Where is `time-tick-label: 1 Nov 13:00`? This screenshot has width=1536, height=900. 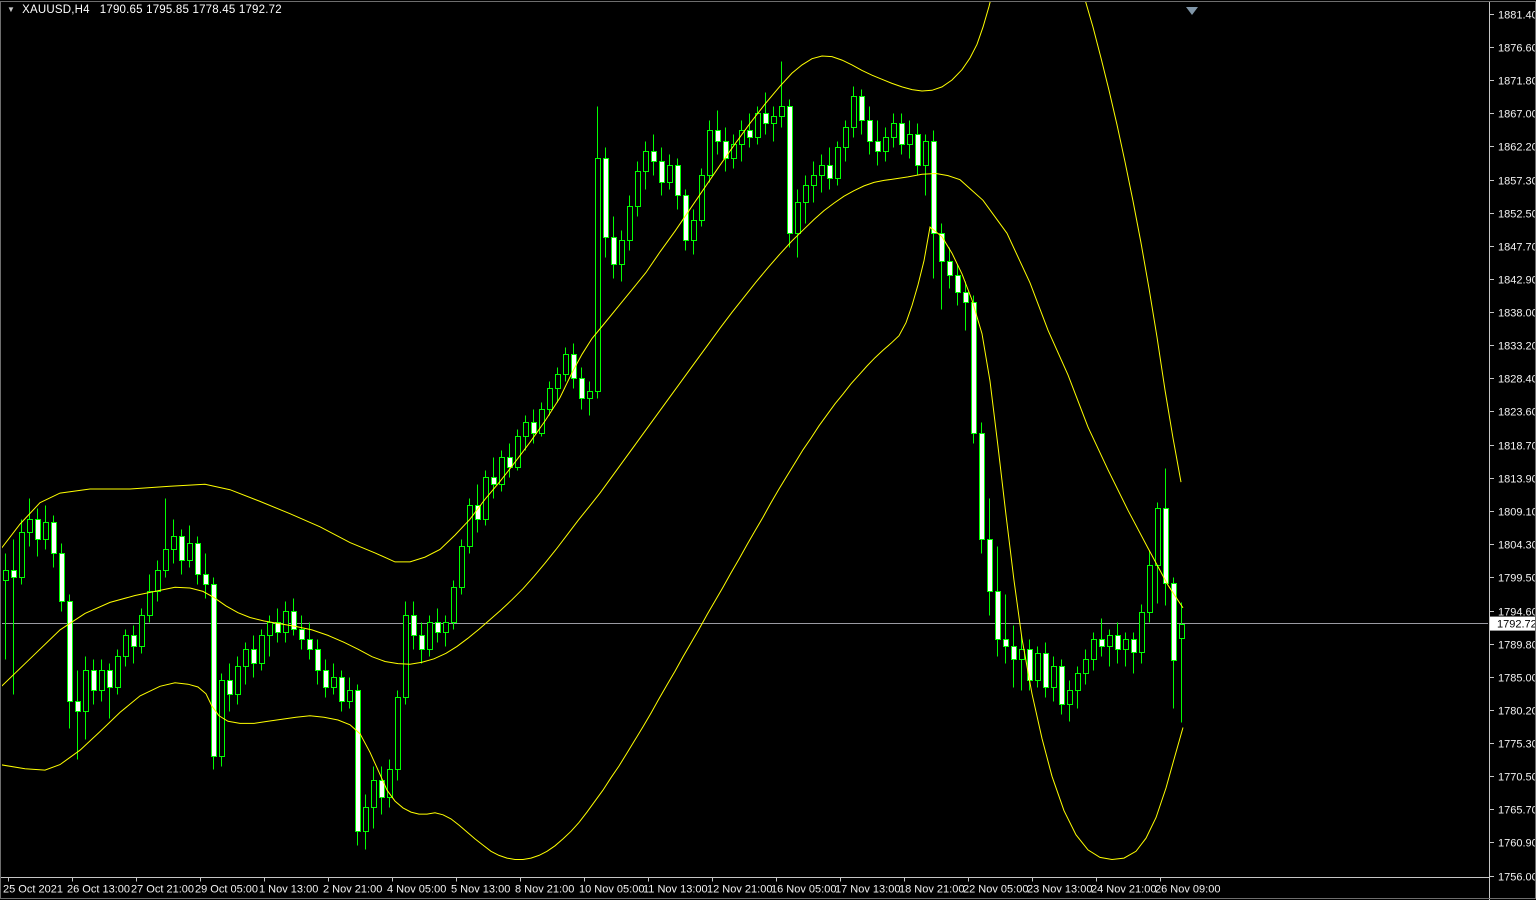 time-tick-label: 1 Nov 13:00 is located at coordinates (288, 890).